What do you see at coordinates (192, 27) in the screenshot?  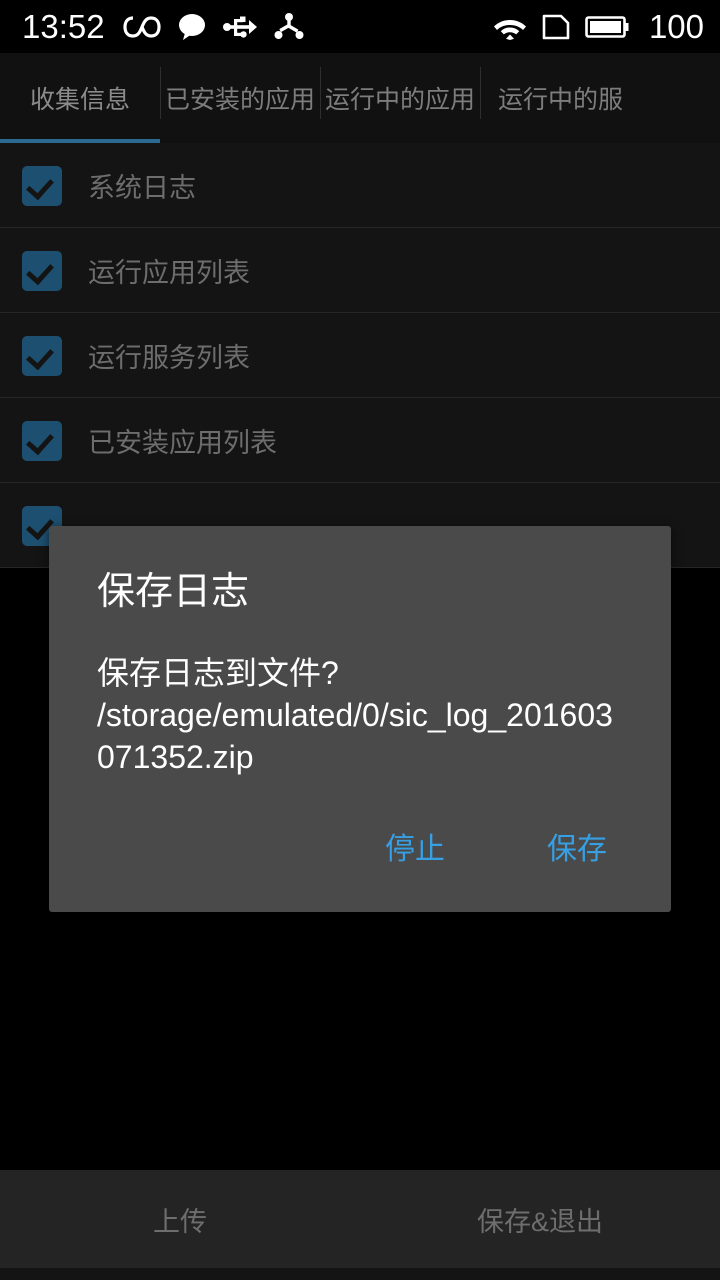 I see `message-bubble-icon` at bounding box center [192, 27].